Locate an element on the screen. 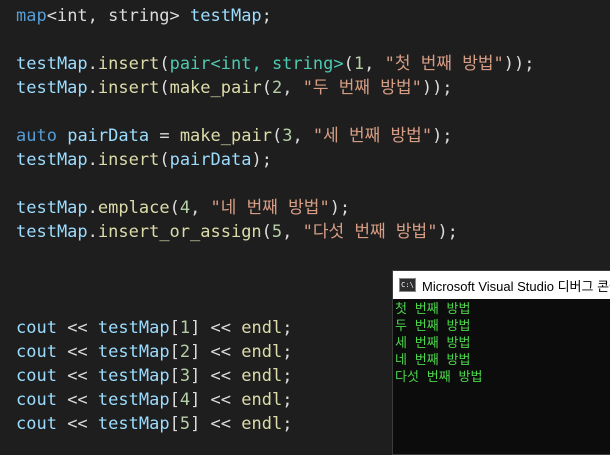  code-line-1: map<int, string> testMap; is located at coordinates (144, 16).